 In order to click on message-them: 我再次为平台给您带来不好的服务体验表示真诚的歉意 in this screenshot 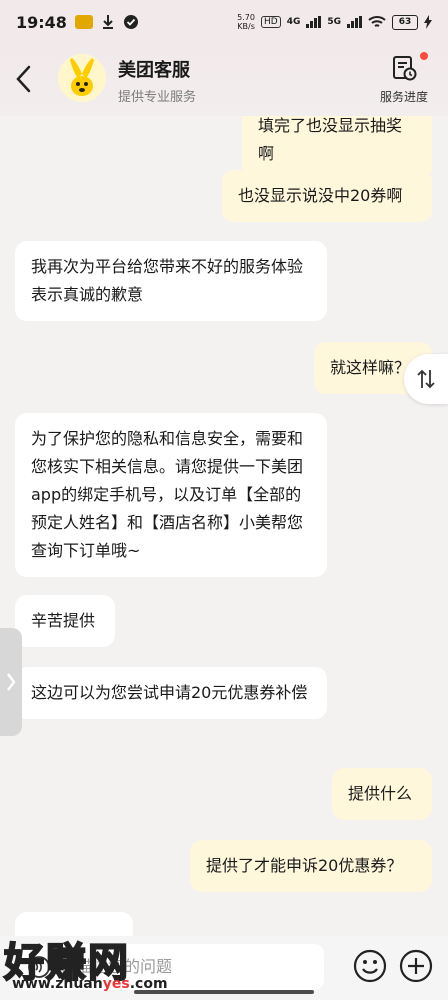, I will do `click(171, 281)`.